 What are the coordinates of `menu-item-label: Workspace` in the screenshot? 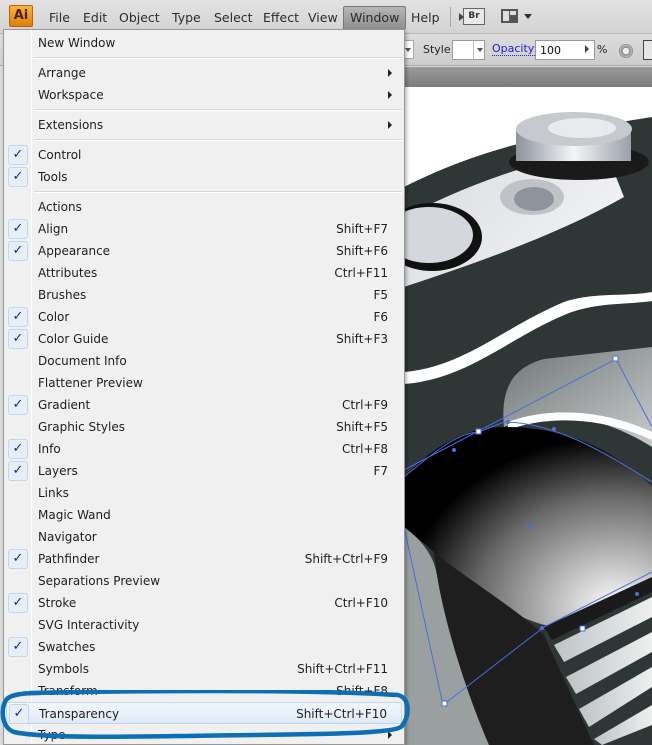 It's located at (71, 95).